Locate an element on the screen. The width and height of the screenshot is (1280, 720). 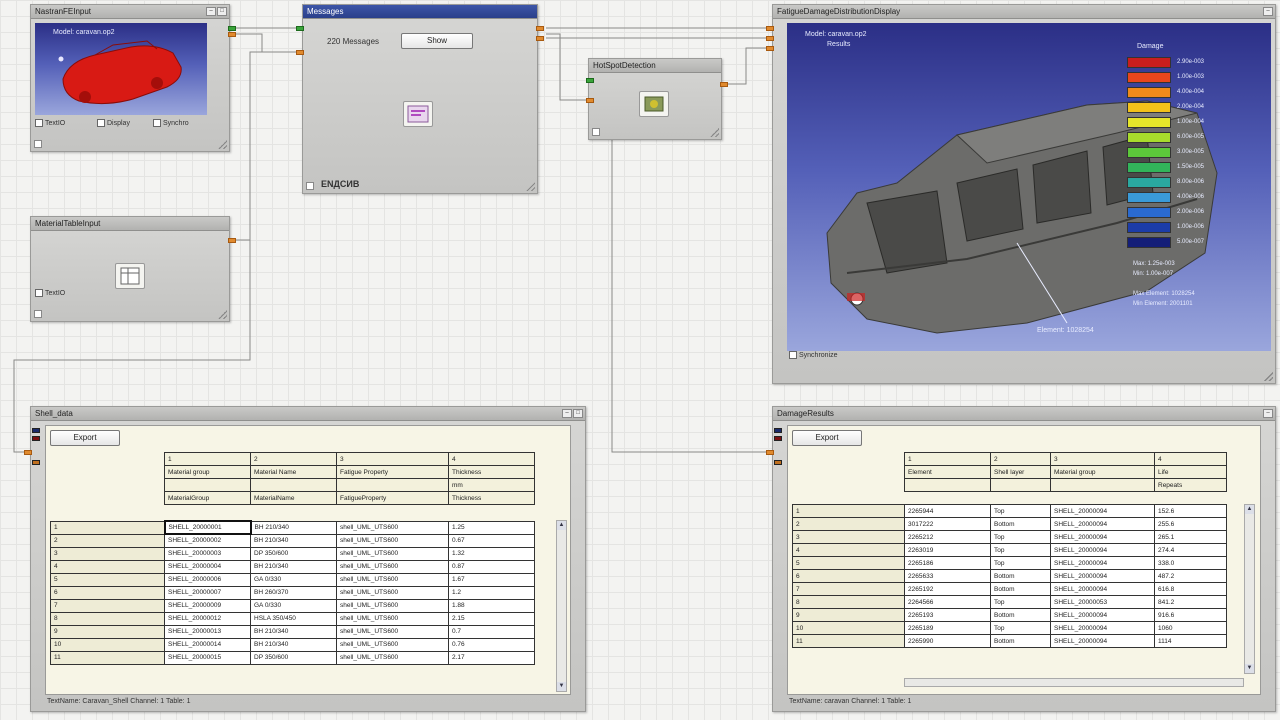
table-cell: 841.2 is located at coordinates (1190, 602).